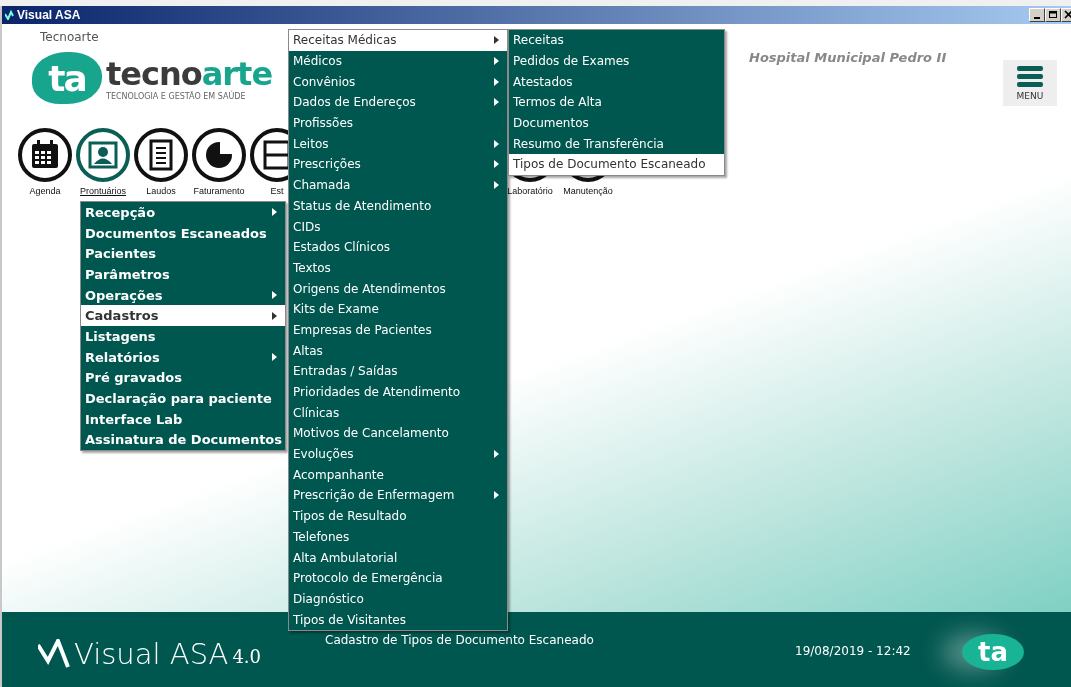 The width and height of the screenshot is (1071, 687). What do you see at coordinates (103, 191) in the screenshot?
I see `module-label: Prontuários` at bounding box center [103, 191].